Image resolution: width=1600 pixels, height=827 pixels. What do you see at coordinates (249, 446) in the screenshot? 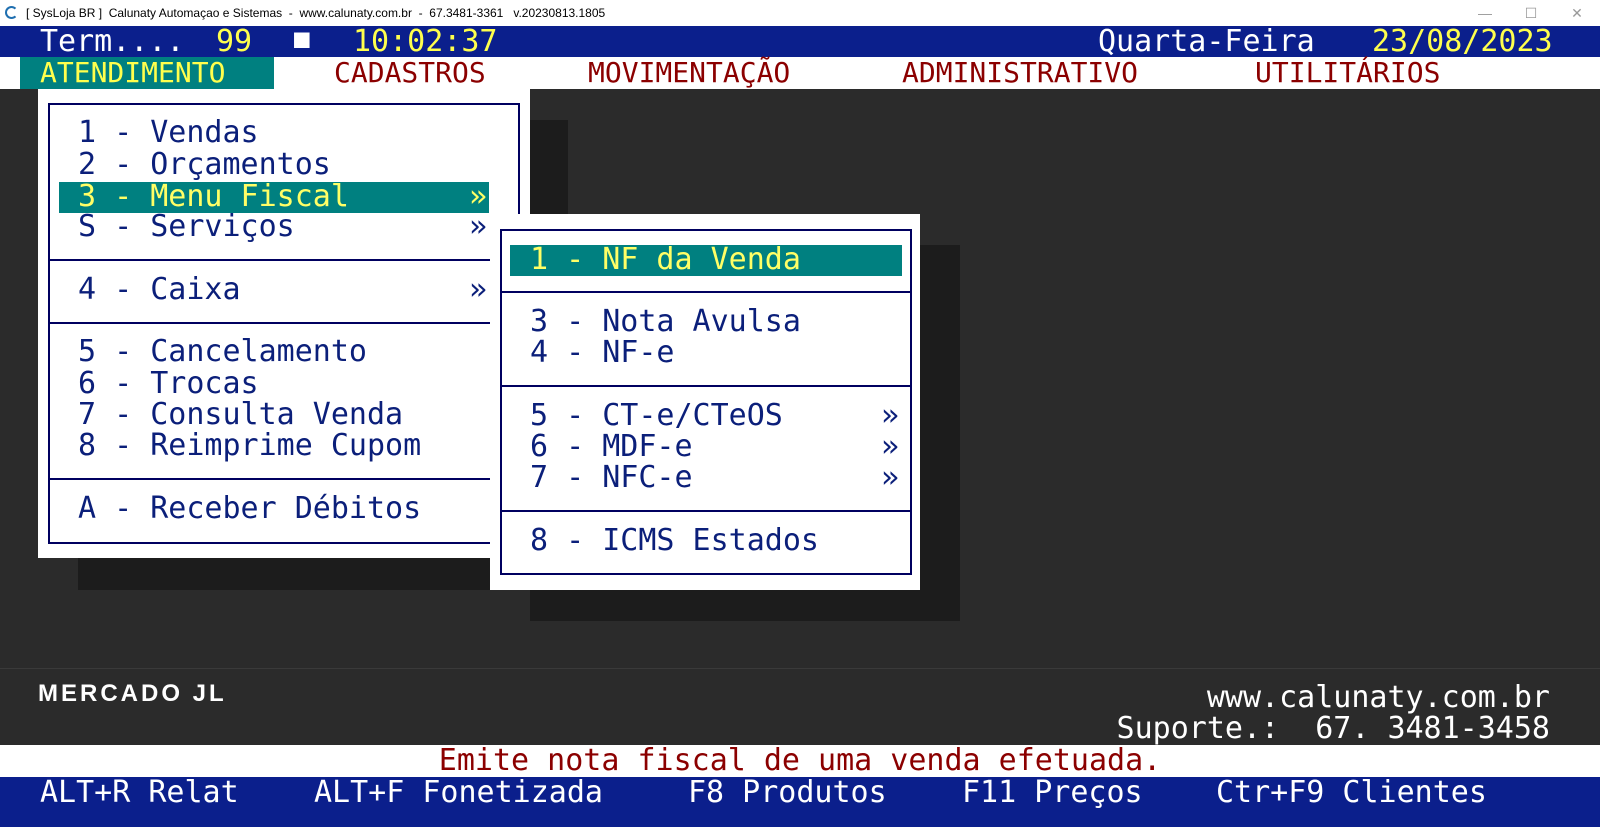
I see `menu-item-reimprime-cupom: 8 - Reimprime Cupom` at bounding box center [249, 446].